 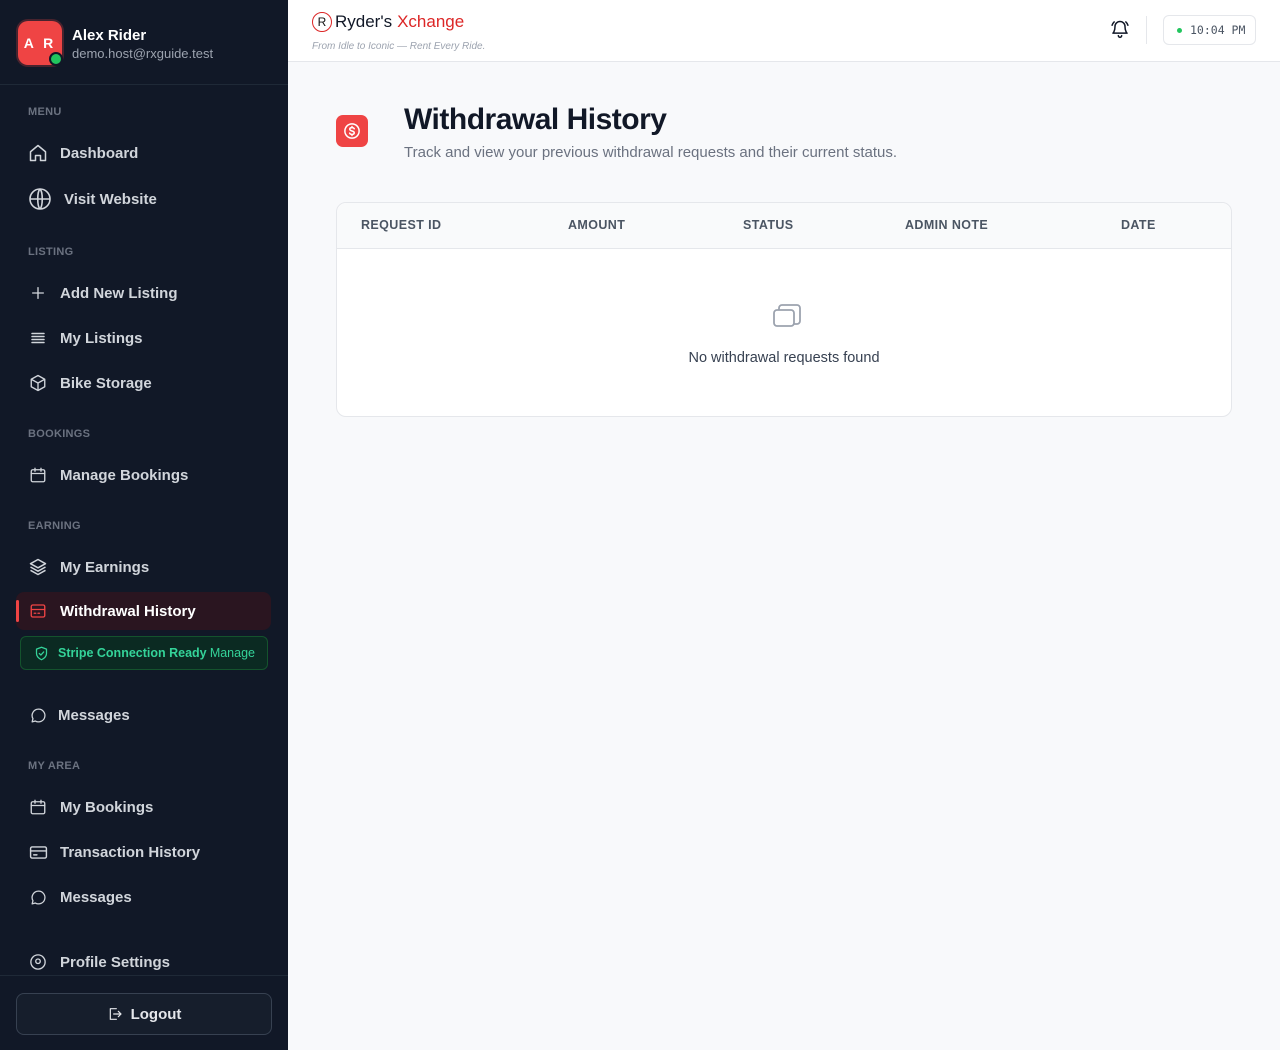 What do you see at coordinates (51, 252) in the screenshot?
I see `section-label-listing: LISTING` at bounding box center [51, 252].